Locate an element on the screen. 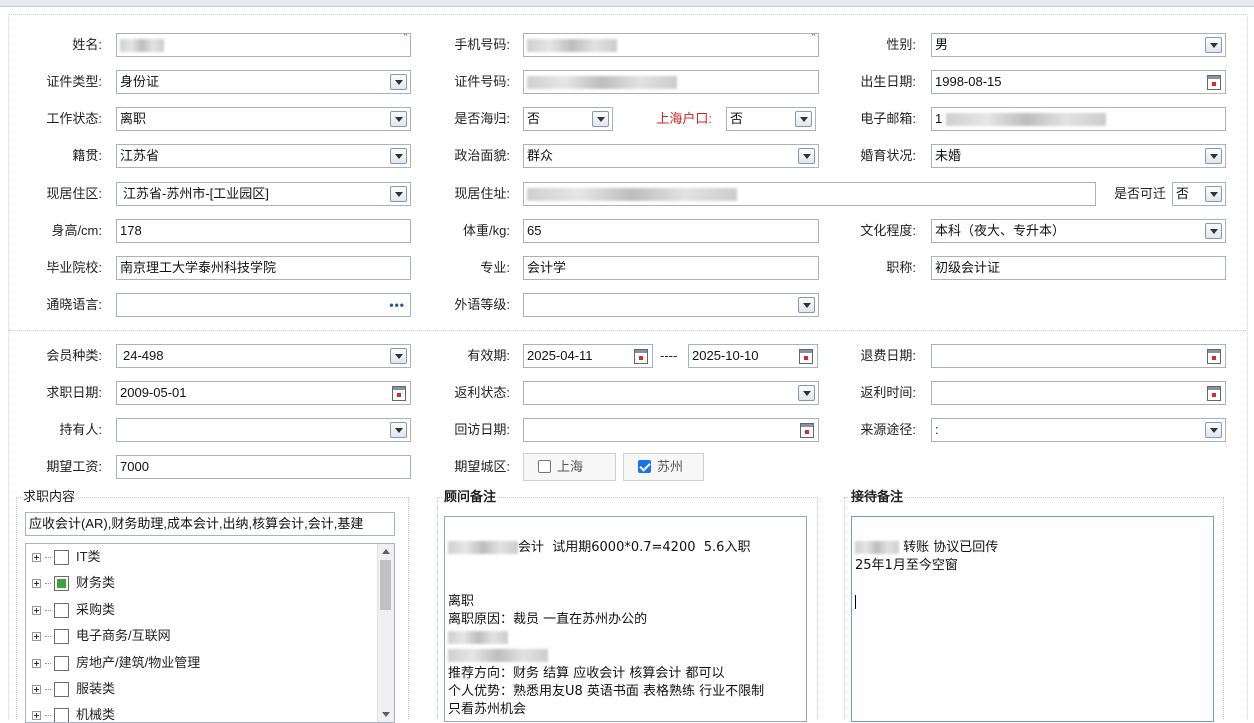  member-type-value: 24-498 is located at coordinates (143, 355).